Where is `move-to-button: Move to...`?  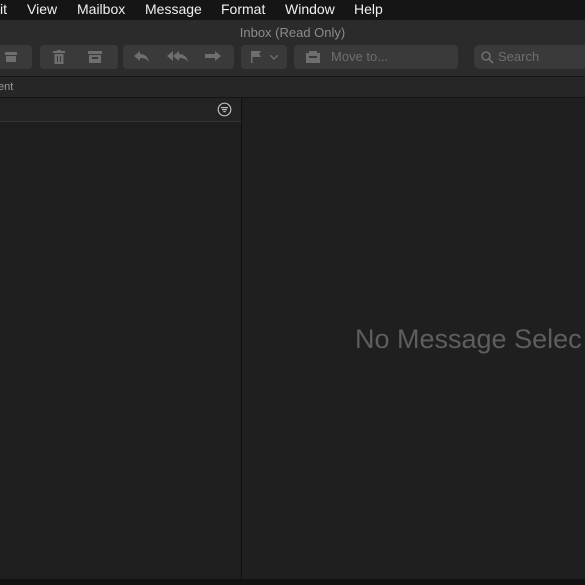 move-to-button: Move to... is located at coordinates (376, 57).